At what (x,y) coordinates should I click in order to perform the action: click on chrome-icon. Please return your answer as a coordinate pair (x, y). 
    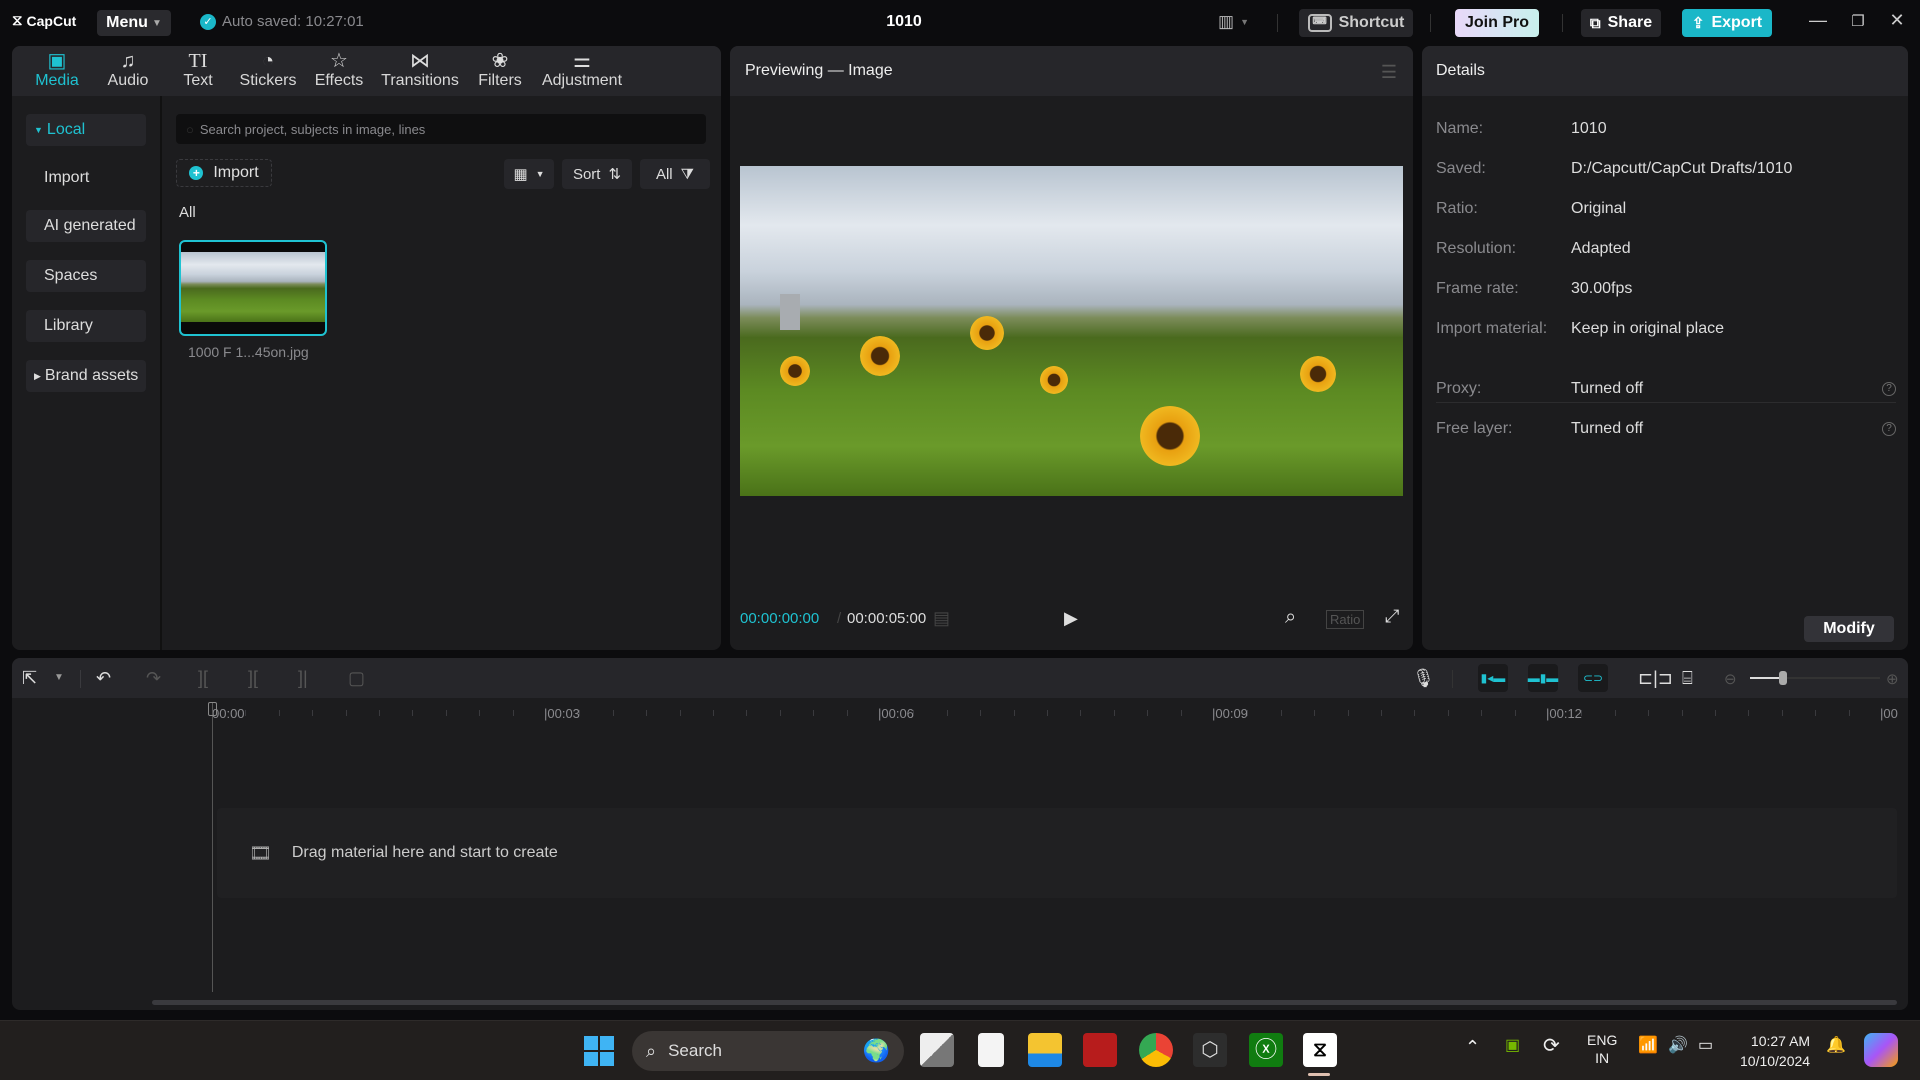
    Looking at the image, I should click on (1156, 1050).